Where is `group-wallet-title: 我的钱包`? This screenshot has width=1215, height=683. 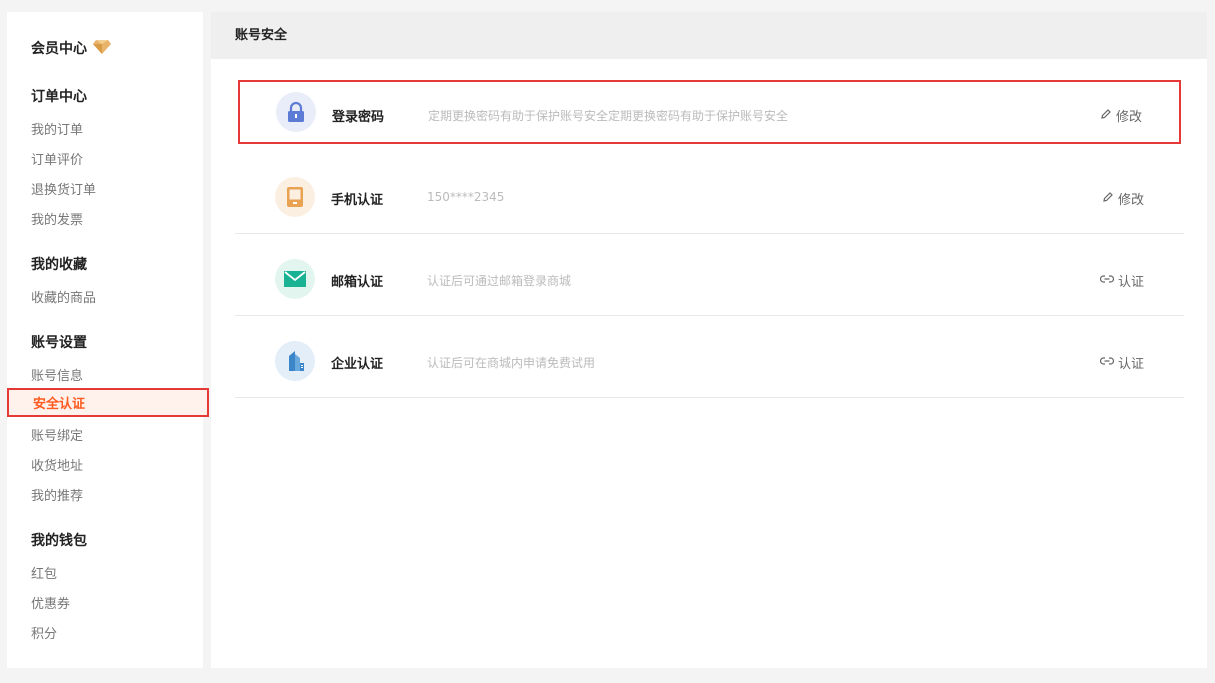
group-wallet-title: 我的钱包 is located at coordinates (59, 541).